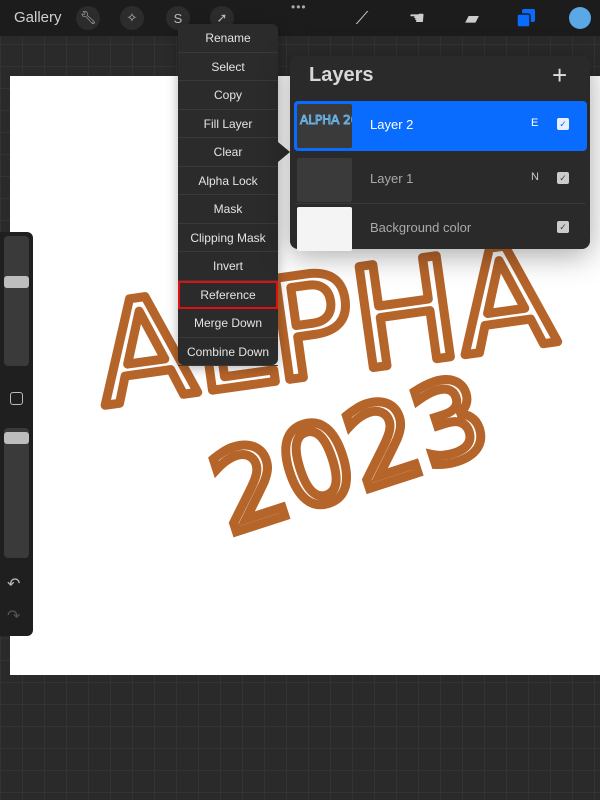 Image resolution: width=600 pixels, height=800 pixels. Describe the element at coordinates (300, 18) in the screenshot. I see `top-toolbar: Gallery 🔧︎ ✧ S ➚ ••• ⟋ ☚ ▰` at that location.